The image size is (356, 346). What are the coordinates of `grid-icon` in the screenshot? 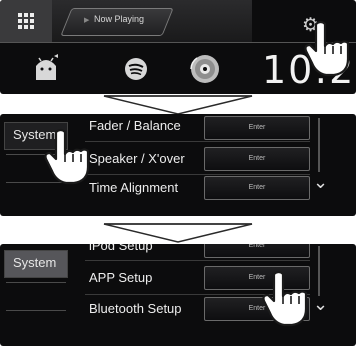 It's located at (26, 21).